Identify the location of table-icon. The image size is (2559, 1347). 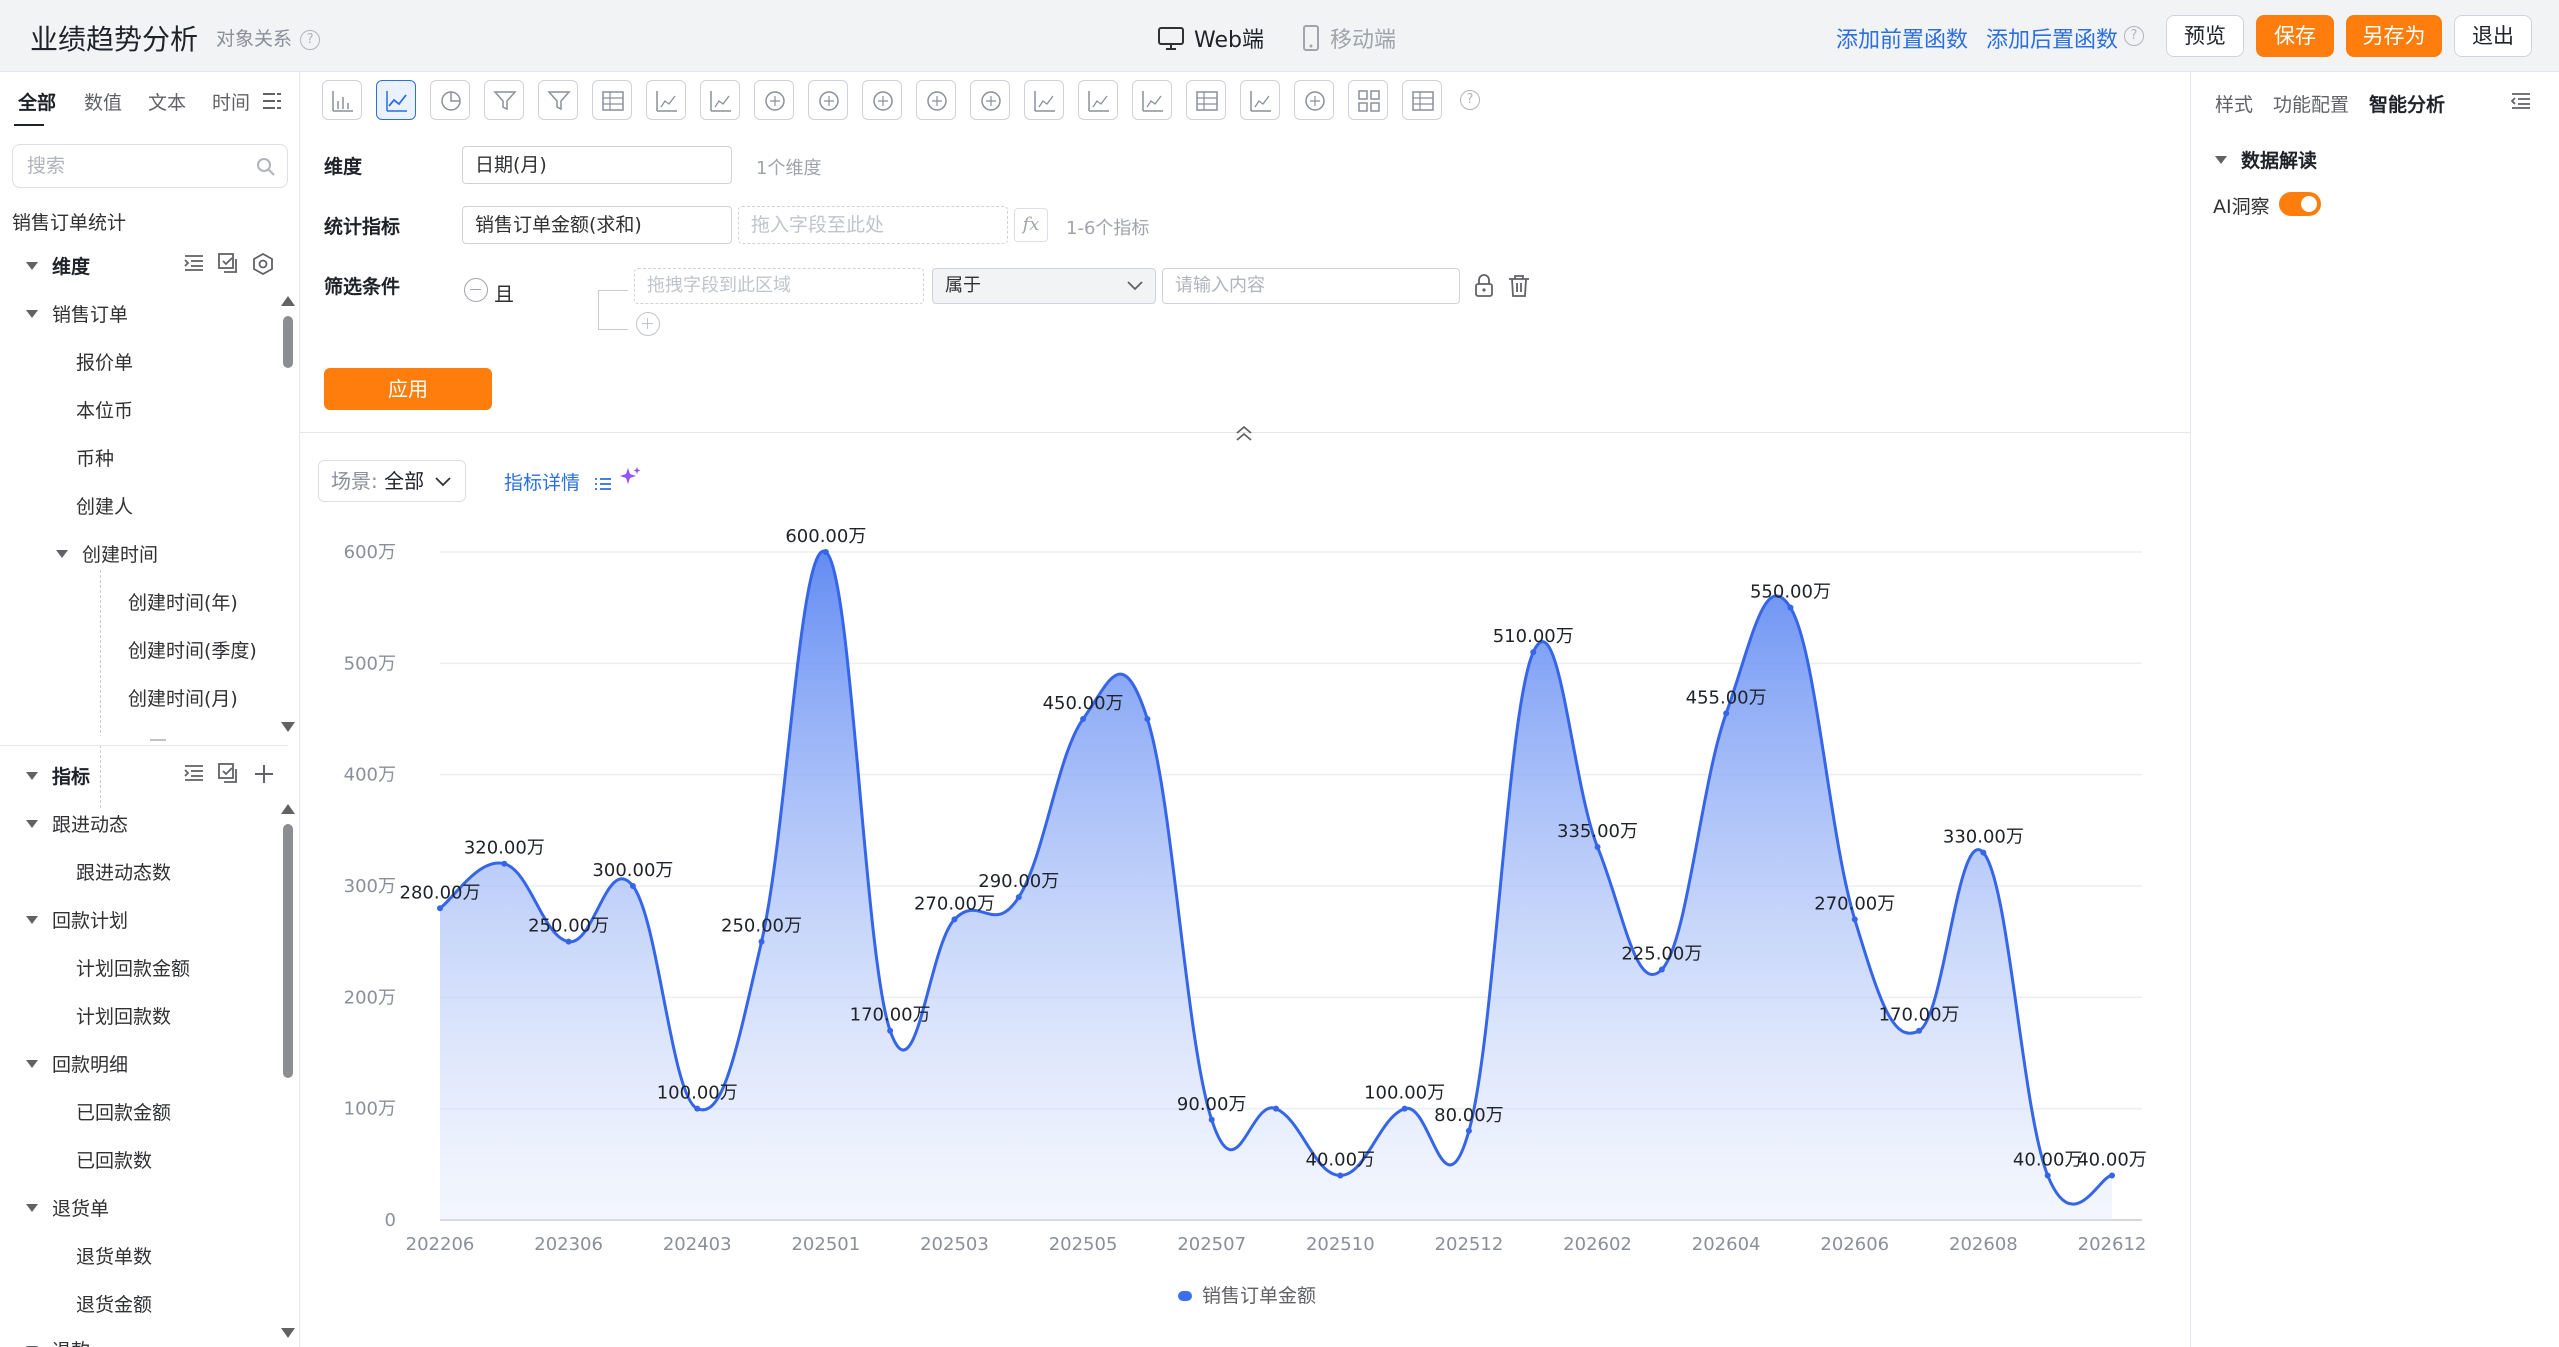
(612, 100).